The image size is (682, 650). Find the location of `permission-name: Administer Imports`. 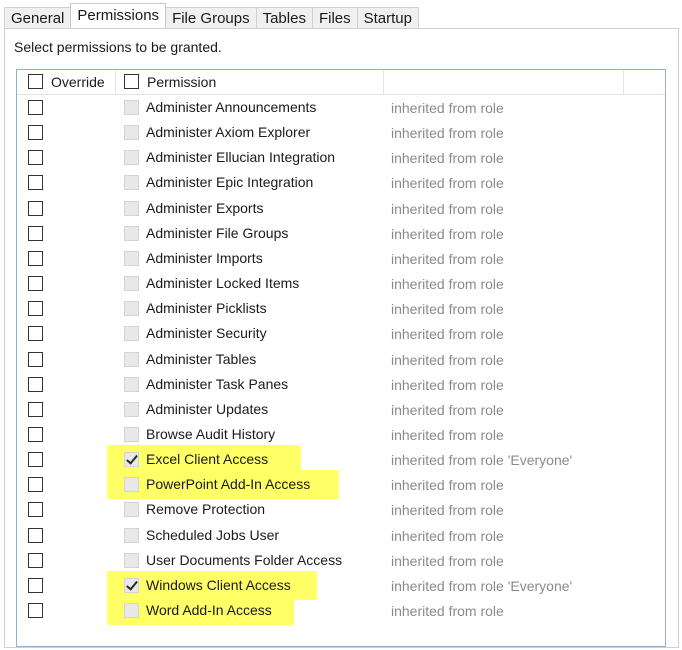

permission-name: Administer Imports is located at coordinates (204, 257).